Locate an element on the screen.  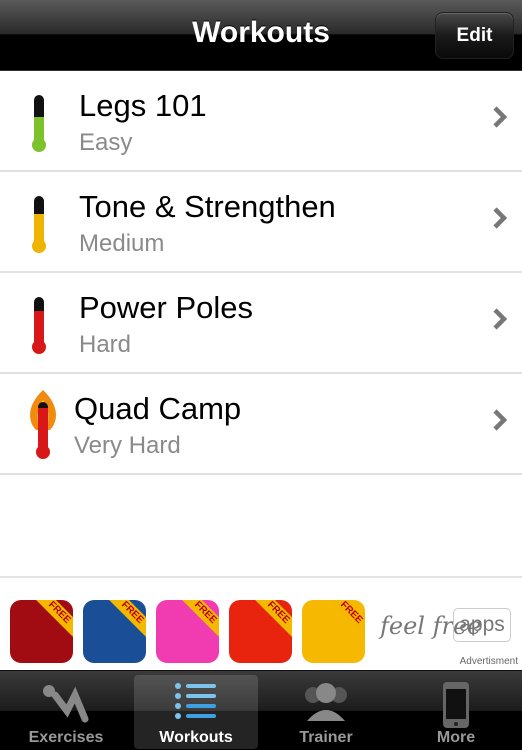
tab-workouts: Workouts is located at coordinates (196, 712).